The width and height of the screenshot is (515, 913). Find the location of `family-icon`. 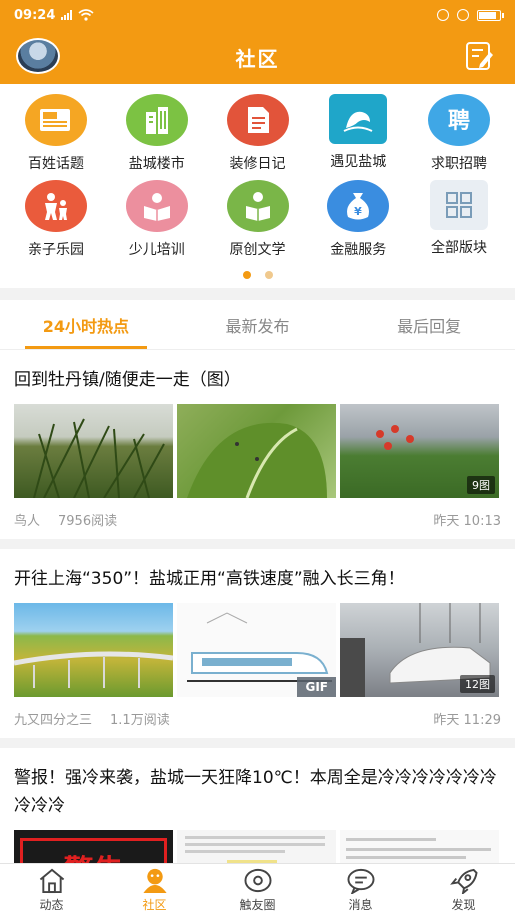

family-icon is located at coordinates (56, 206).